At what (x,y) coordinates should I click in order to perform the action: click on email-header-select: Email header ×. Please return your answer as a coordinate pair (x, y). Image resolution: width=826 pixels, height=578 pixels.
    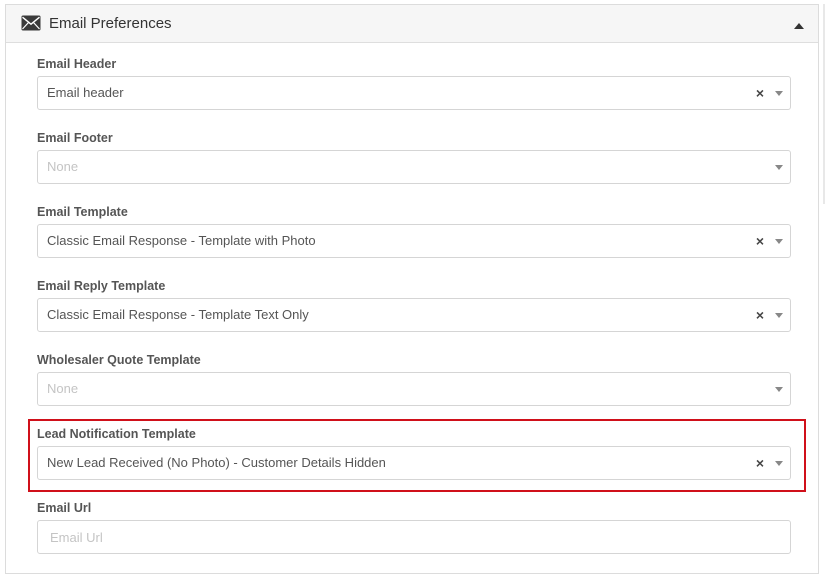
    Looking at the image, I should click on (414, 93).